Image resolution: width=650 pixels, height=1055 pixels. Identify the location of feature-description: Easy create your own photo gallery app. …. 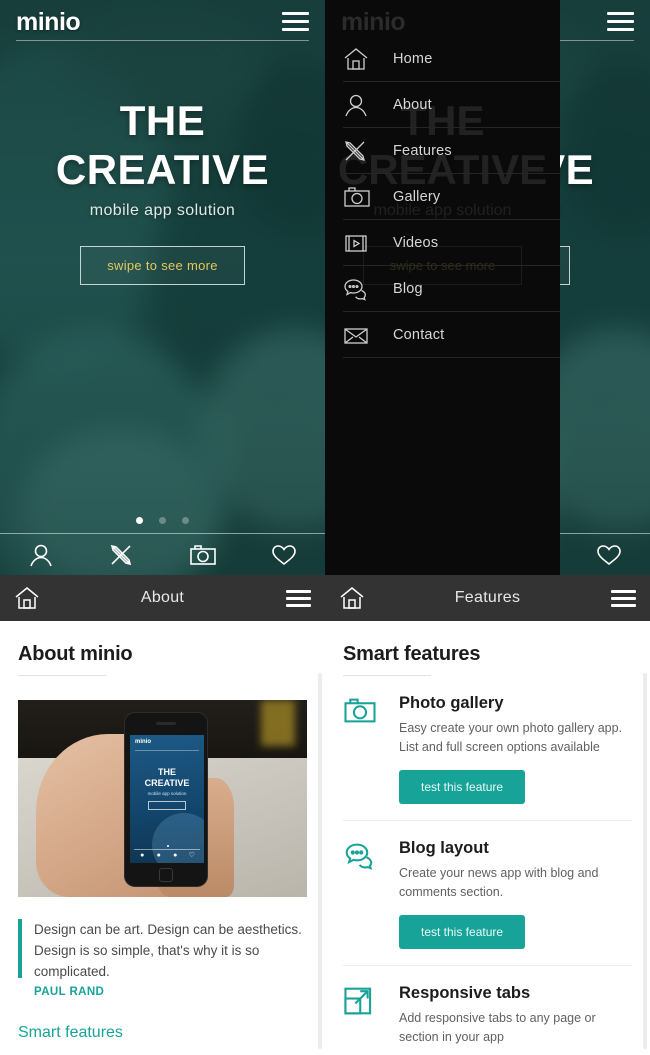
(511, 737).